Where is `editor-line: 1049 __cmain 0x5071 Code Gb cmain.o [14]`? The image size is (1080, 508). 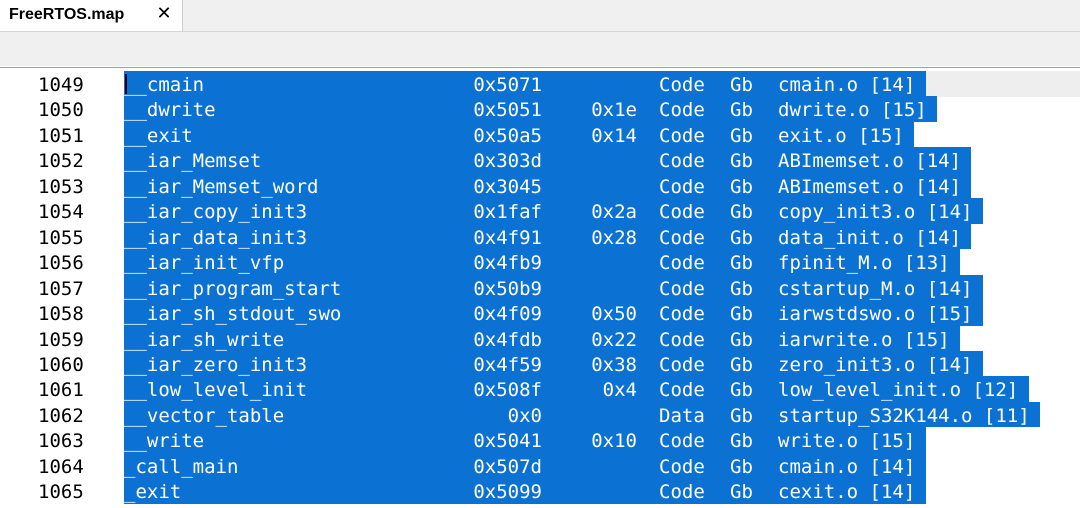
editor-line: 1049 __cmain 0x5071 Code Gb cmain.o [14] is located at coordinates (540, 84).